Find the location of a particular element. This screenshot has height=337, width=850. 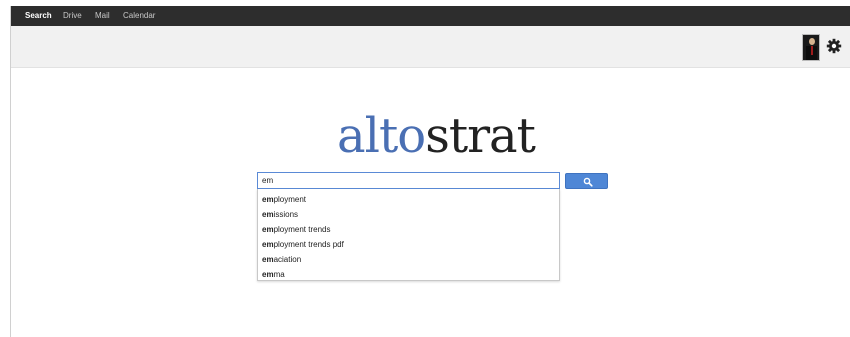

nav-search: Search is located at coordinates (38, 16).